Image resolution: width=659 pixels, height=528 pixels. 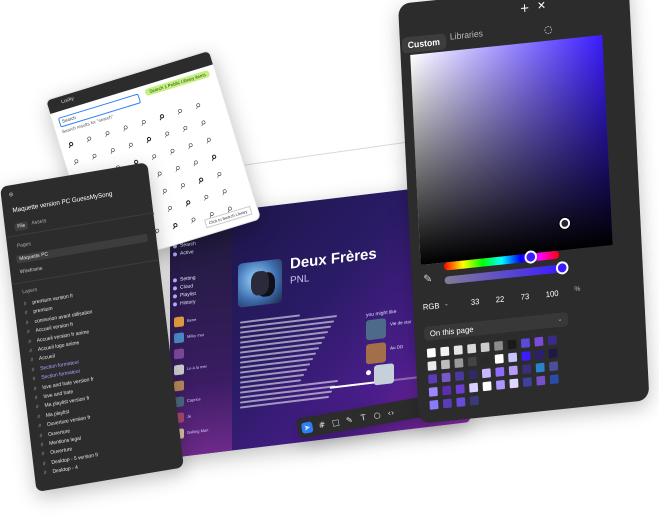 What do you see at coordinates (82, 248) in the screenshot?
I see `page-item: Maquette PC` at bounding box center [82, 248].